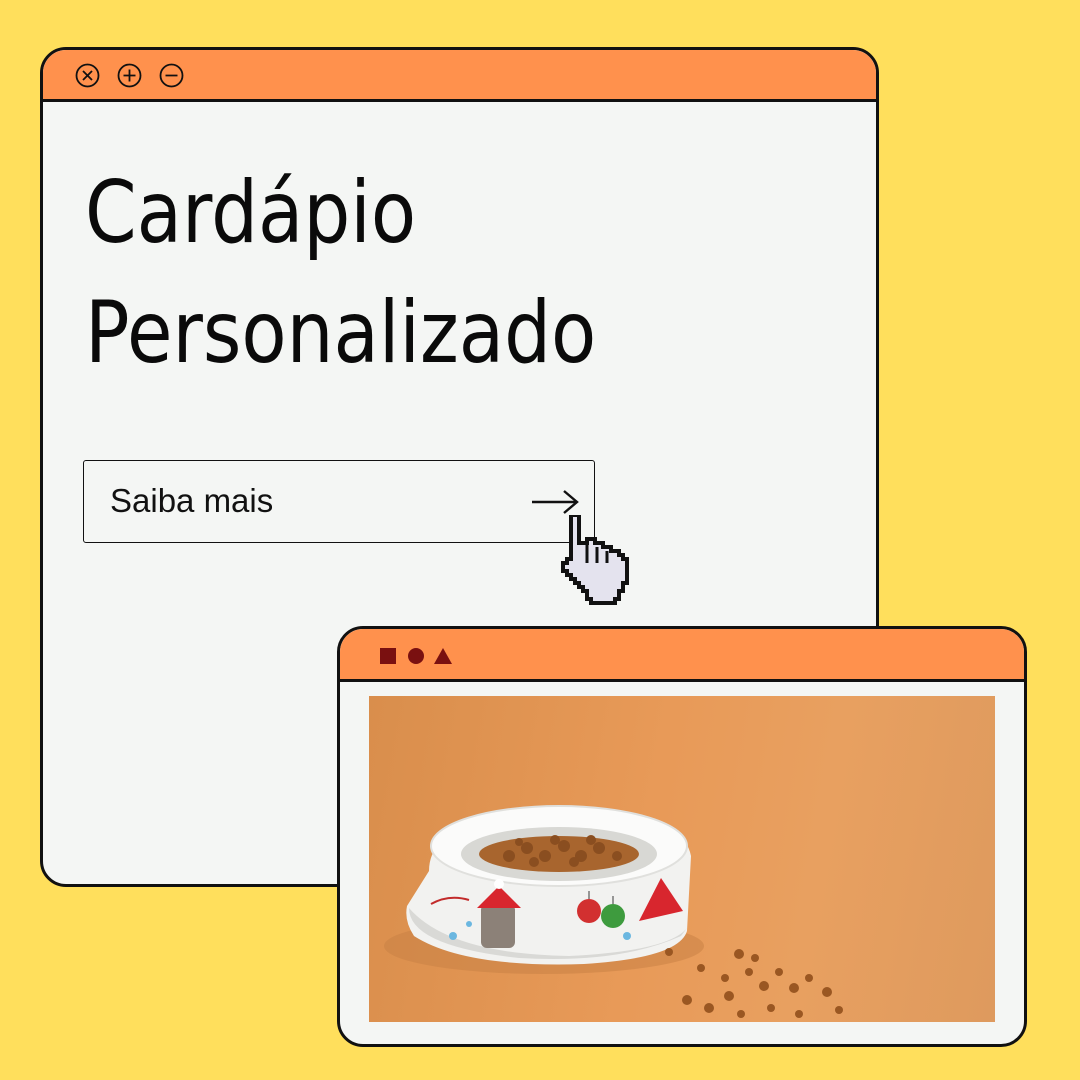 The image size is (1080, 1080). Describe the element at coordinates (459, 76) in the screenshot. I see `main-window-titlebar` at that location.